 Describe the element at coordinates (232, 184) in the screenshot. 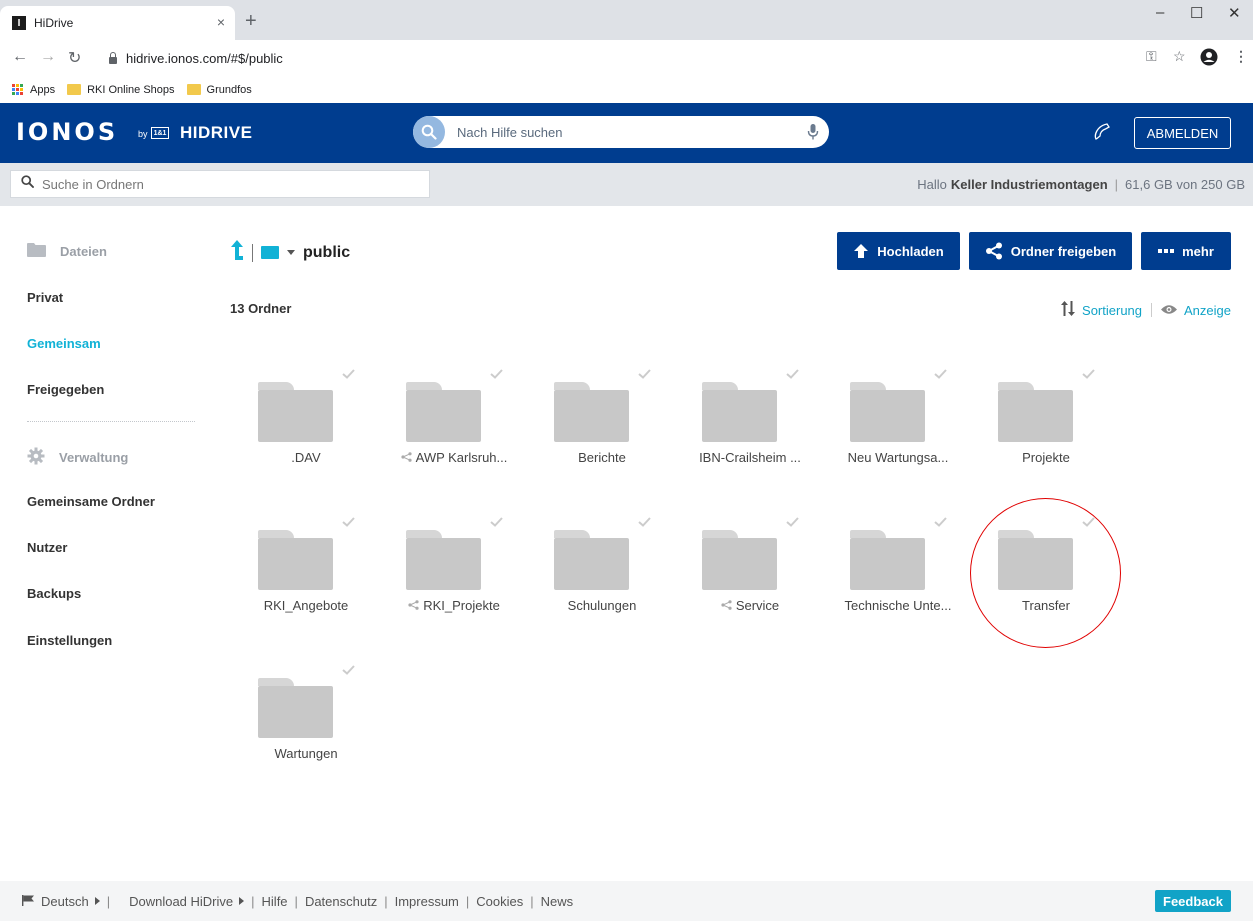

I see `folder-search-input` at that location.